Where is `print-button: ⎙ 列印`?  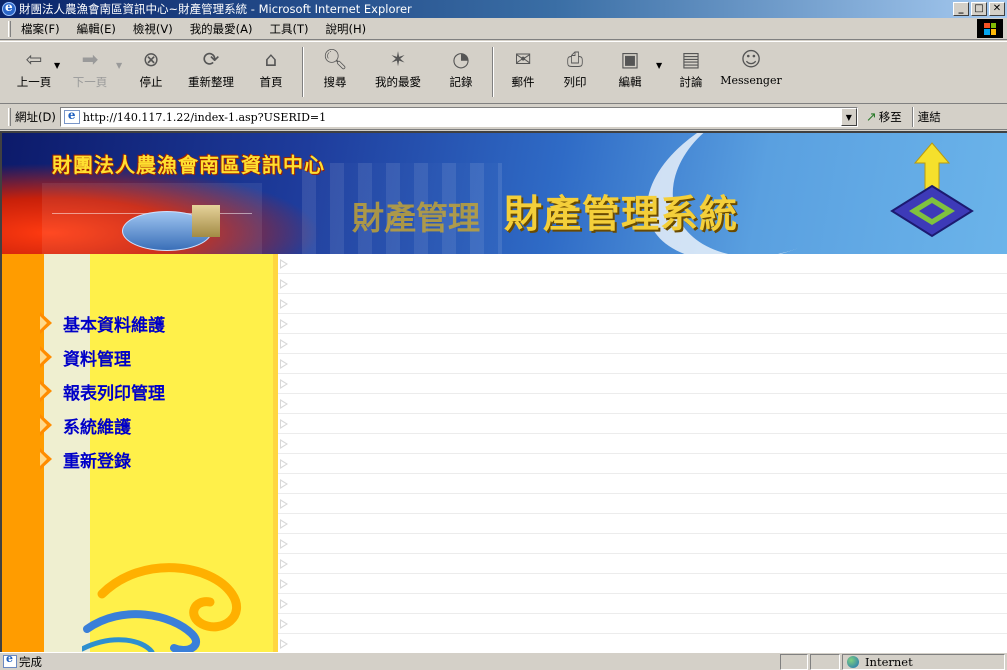 print-button: ⎙ 列印 is located at coordinates (575, 74).